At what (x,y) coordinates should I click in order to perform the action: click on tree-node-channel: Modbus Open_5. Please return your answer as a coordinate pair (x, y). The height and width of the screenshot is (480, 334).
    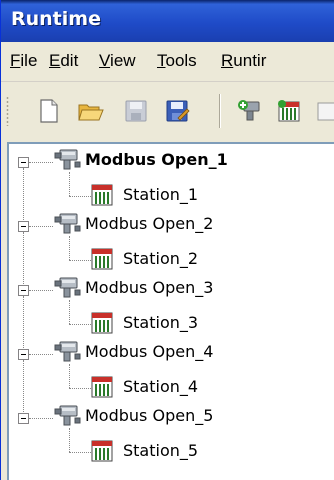
    Looking at the image, I should click on (149, 415).